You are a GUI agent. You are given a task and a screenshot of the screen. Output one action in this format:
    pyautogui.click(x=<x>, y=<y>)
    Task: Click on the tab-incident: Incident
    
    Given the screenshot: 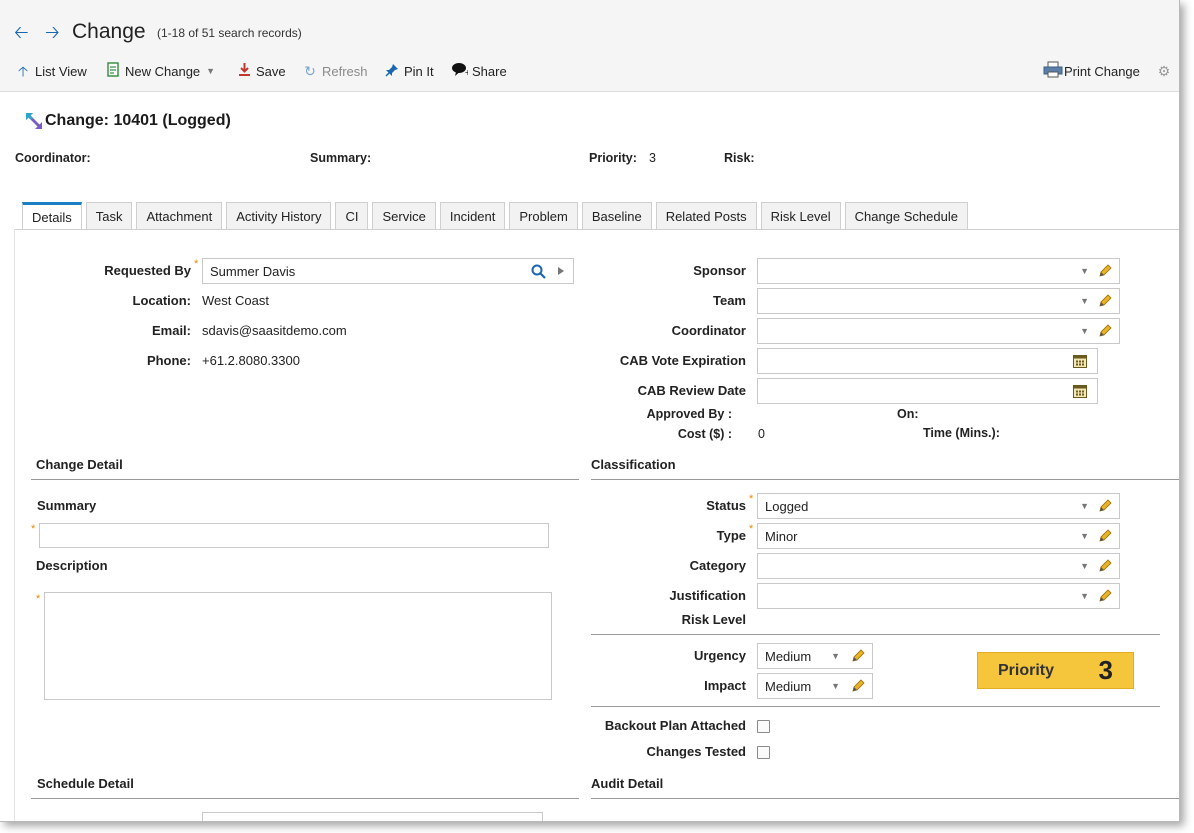 What is the action you would take?
    pyautogui.click(x=472, y=215)
    